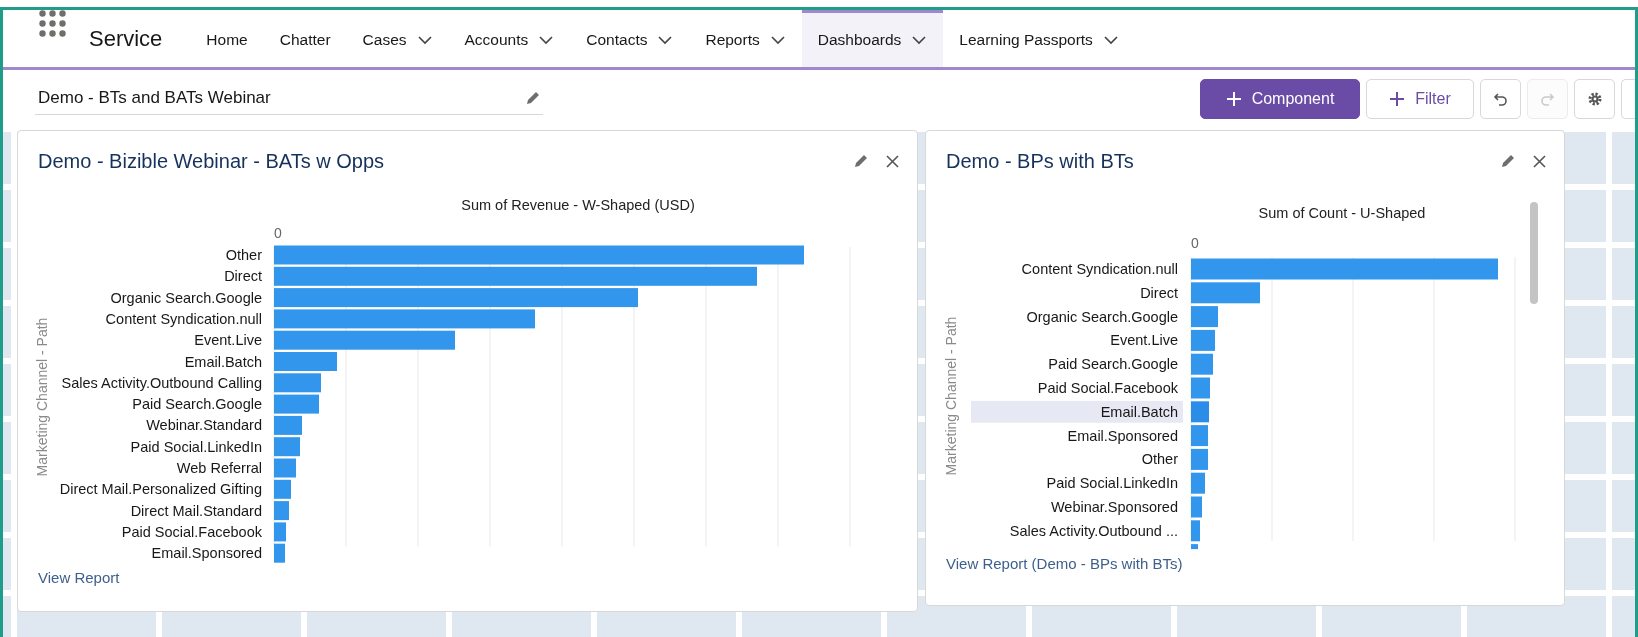 This screenshot has height=637, width=1638. Describe the element at coordinates (745, 38) in the screenshot. I see `nav-tab: Reports` at that location.